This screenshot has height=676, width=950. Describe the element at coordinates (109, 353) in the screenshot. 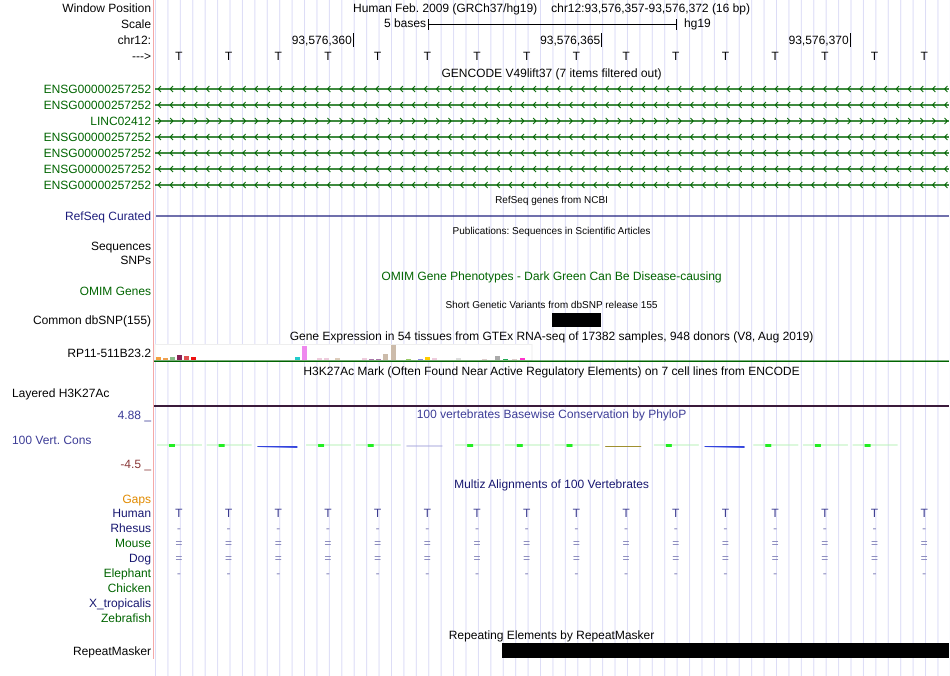

I see `track-label: RP11-511B23.2` at that location.